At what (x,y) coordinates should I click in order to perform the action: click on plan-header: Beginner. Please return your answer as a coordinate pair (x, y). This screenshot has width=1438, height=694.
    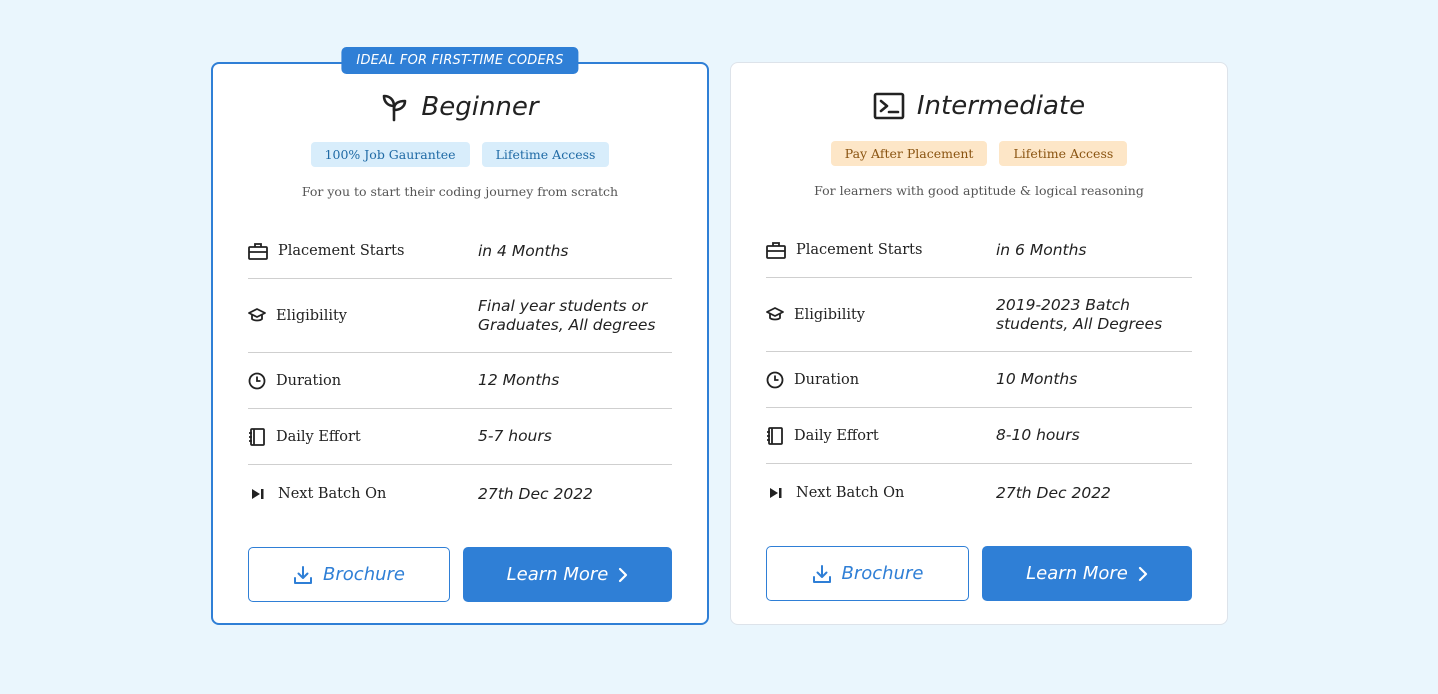
    Looking at the image, I should click on (460, 107).